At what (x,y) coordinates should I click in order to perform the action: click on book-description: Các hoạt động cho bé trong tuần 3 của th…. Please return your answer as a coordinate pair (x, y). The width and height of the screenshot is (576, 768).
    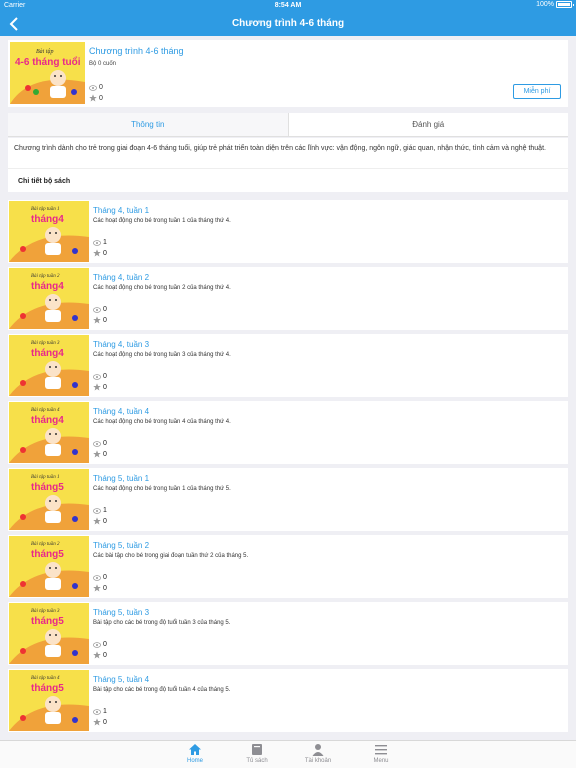
    Looking at the image, I should click on (162, 355).